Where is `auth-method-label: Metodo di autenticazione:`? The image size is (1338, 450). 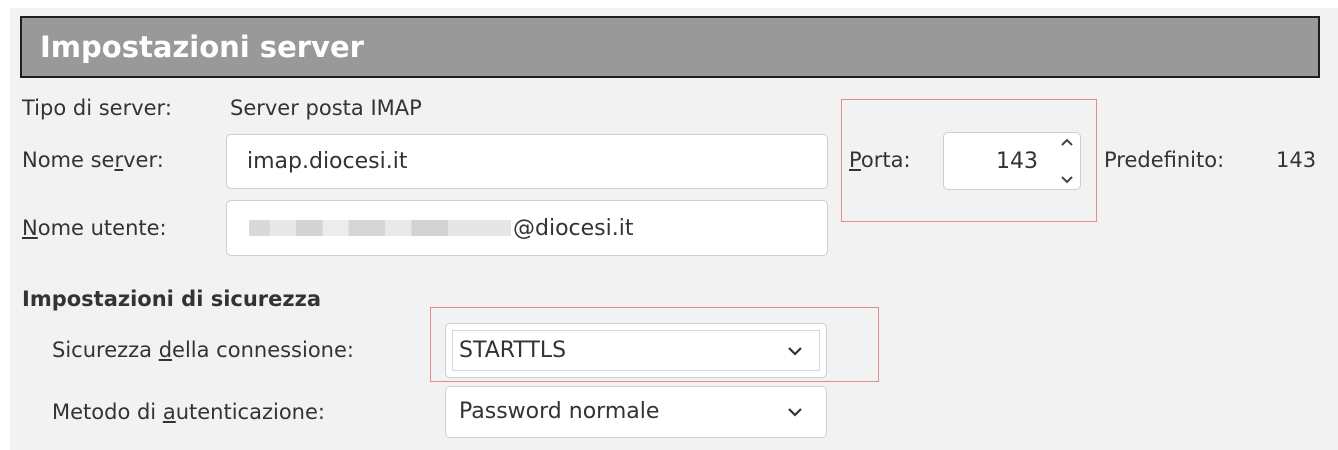 auth-method-label: Metodo di autenticazione: is located at coordinates (188, 412).